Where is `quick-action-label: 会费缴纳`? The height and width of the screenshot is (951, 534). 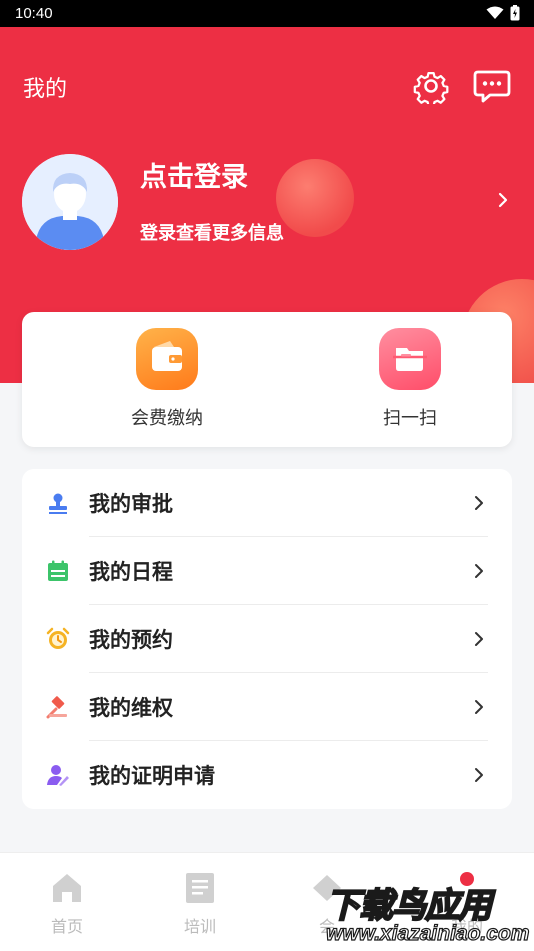
quick-action-label: 会费缴纳 is located at coordinates (167, 418).